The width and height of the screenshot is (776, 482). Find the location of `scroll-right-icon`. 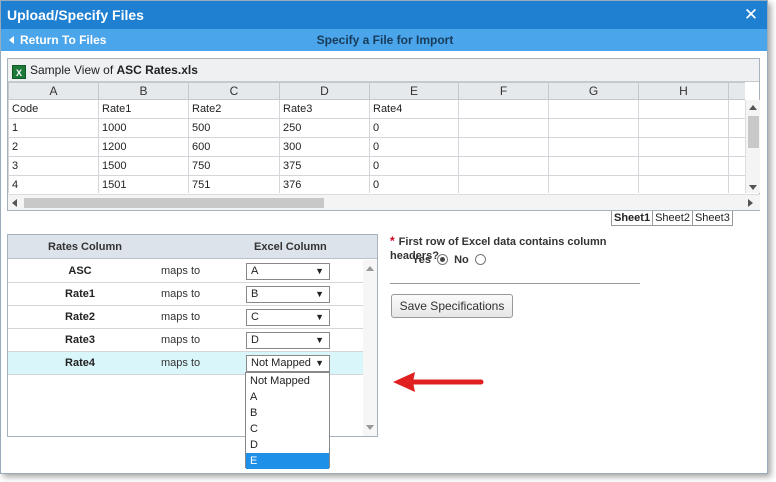

scroll-right-icon is located at coordinates (750, 203).